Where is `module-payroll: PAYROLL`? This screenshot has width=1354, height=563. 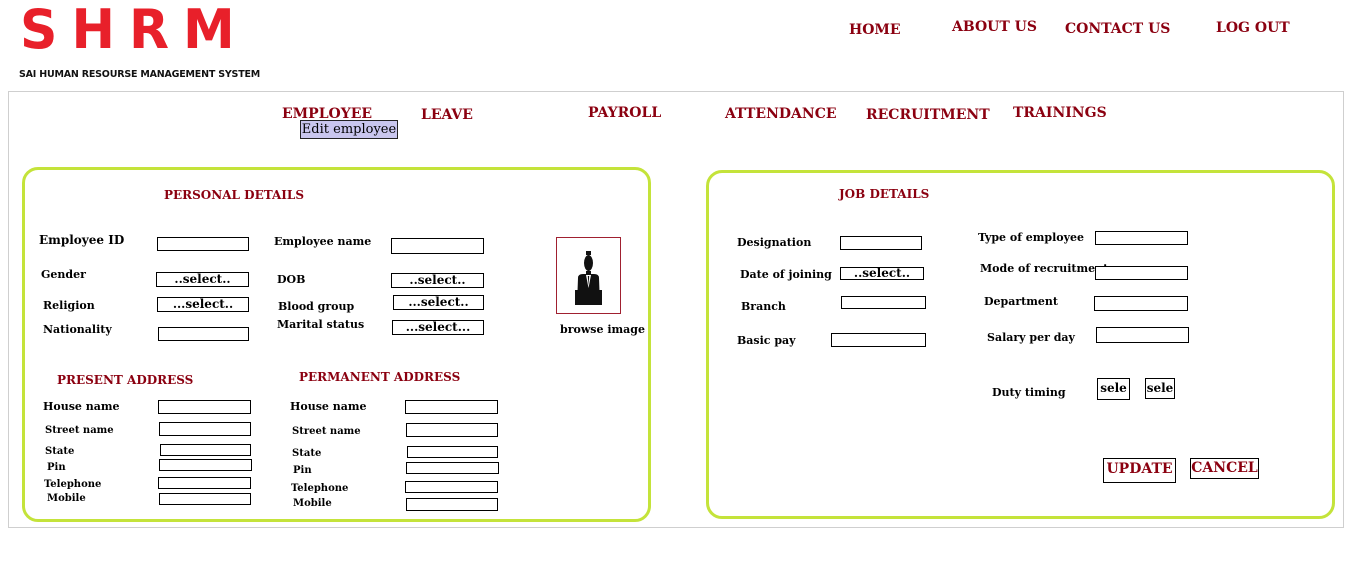
module-payroll: PAYROLL is located at coordinates (624, 113).